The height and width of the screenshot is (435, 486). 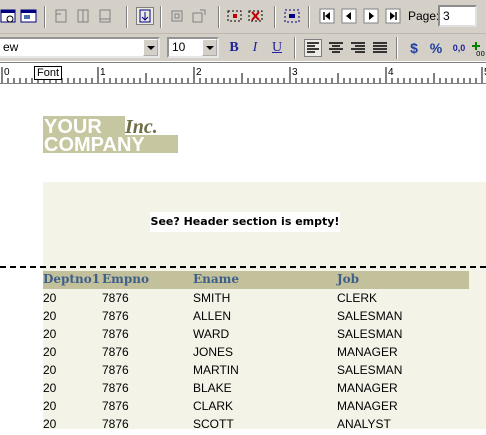 I want to click on next-page-icon, so click(x=371, y=16).